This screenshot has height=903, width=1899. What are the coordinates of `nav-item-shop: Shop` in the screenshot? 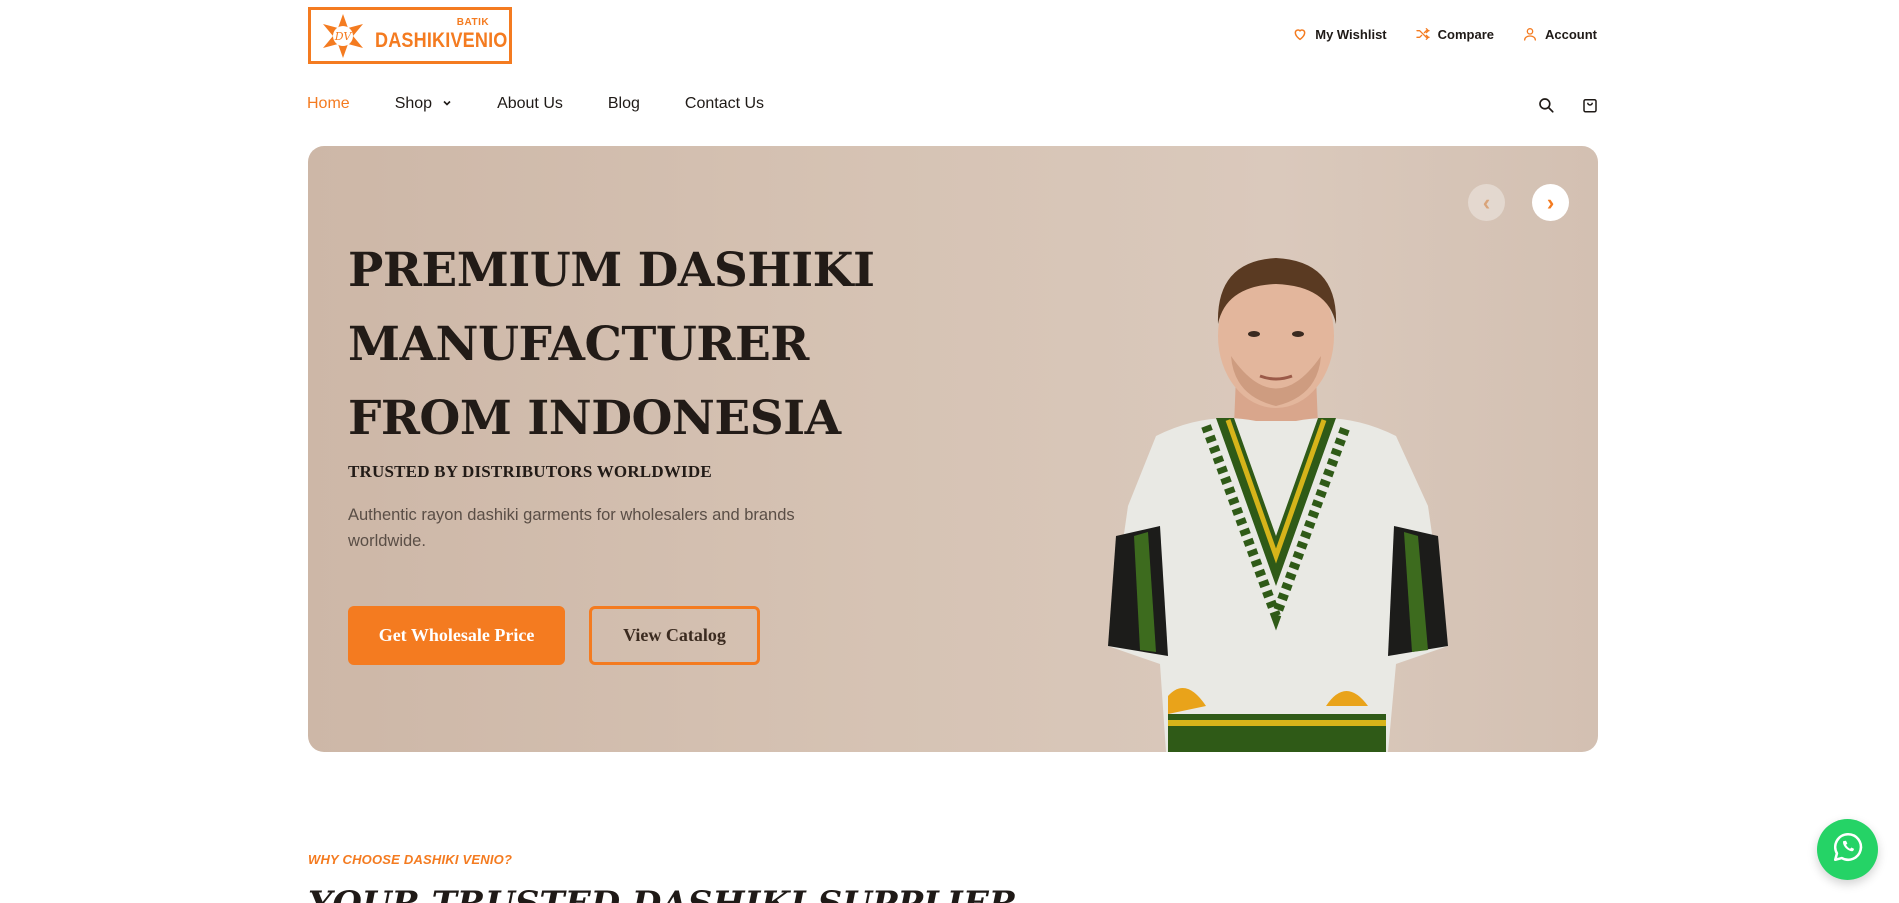 It's located at (423, 104).